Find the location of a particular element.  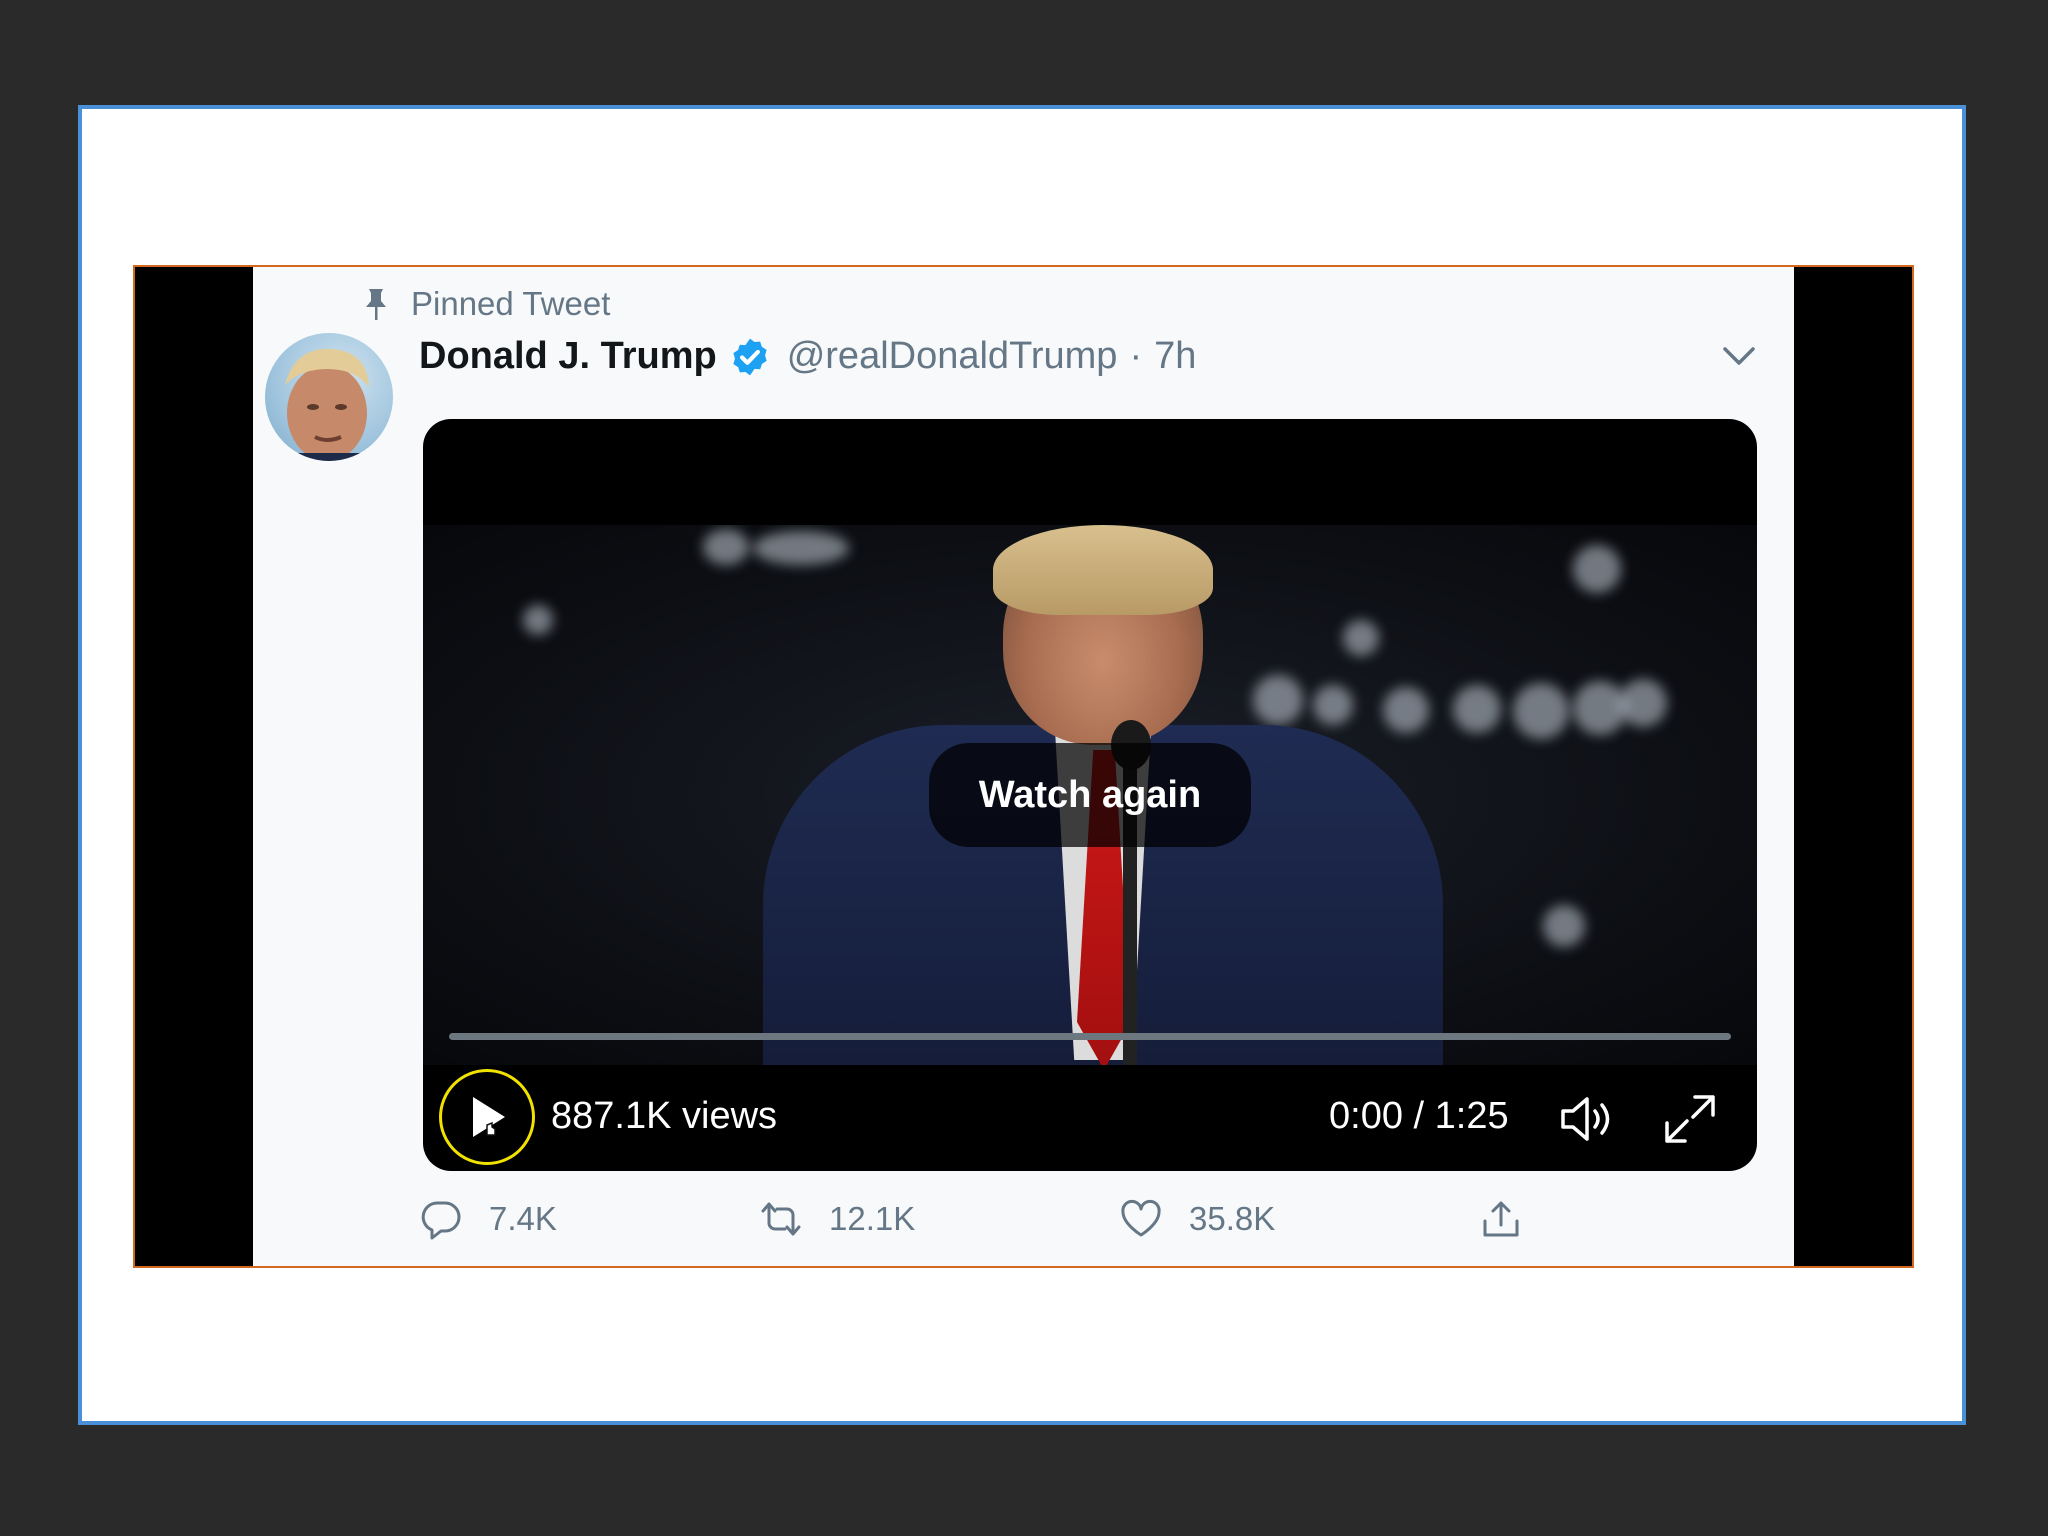

play-button is located at coordinates (487, 1117).